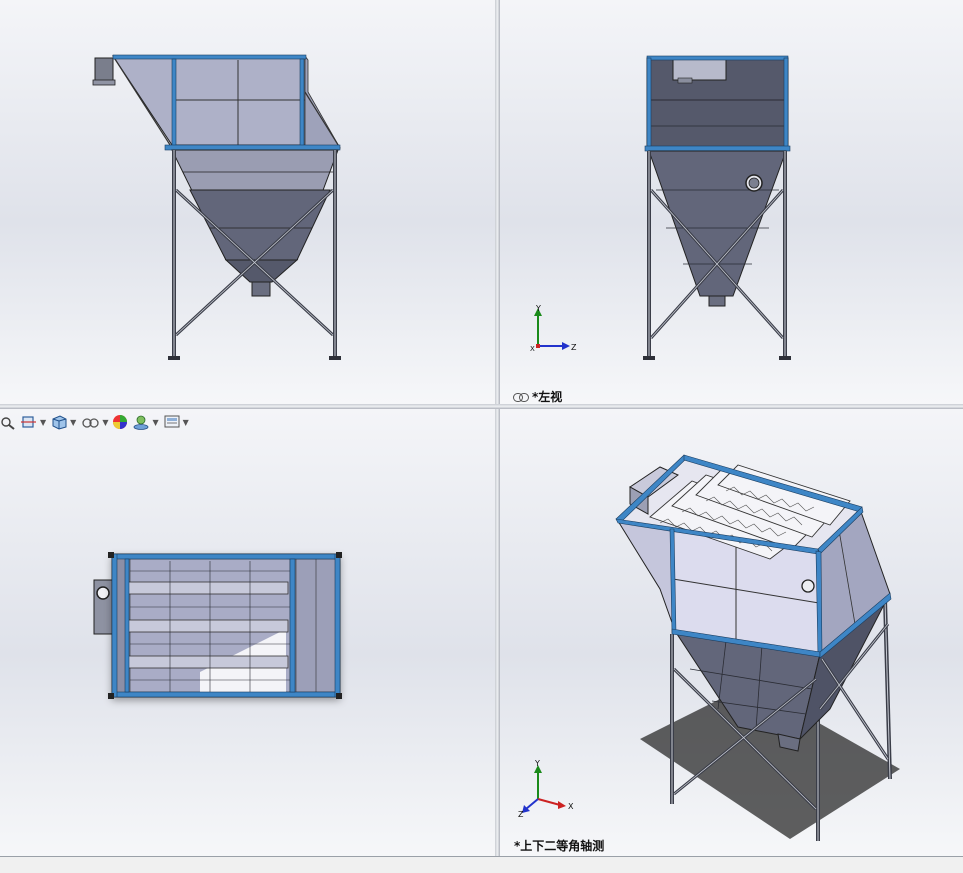 Image resolution: width=963 pixels, height=873 pixels. Describe the element at coordinates (546, 789) in the screenshot. I see `coordinate-triad-iso: Y X Z` at that location.